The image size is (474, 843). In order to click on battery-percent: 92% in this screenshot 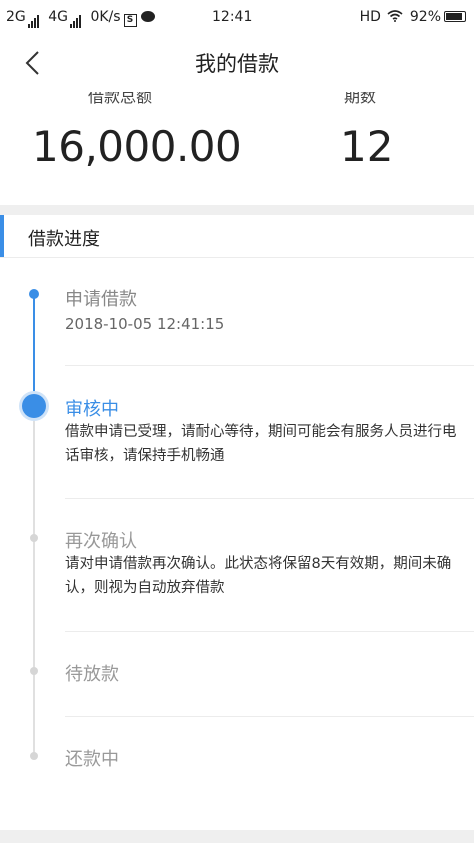, I will do `click(425, 17)`.